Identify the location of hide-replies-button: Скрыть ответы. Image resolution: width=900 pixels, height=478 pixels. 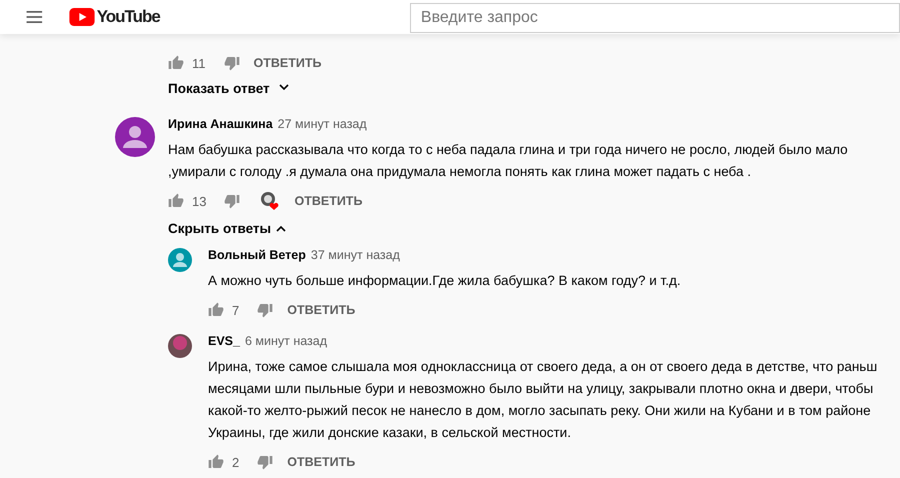
(220, 228).